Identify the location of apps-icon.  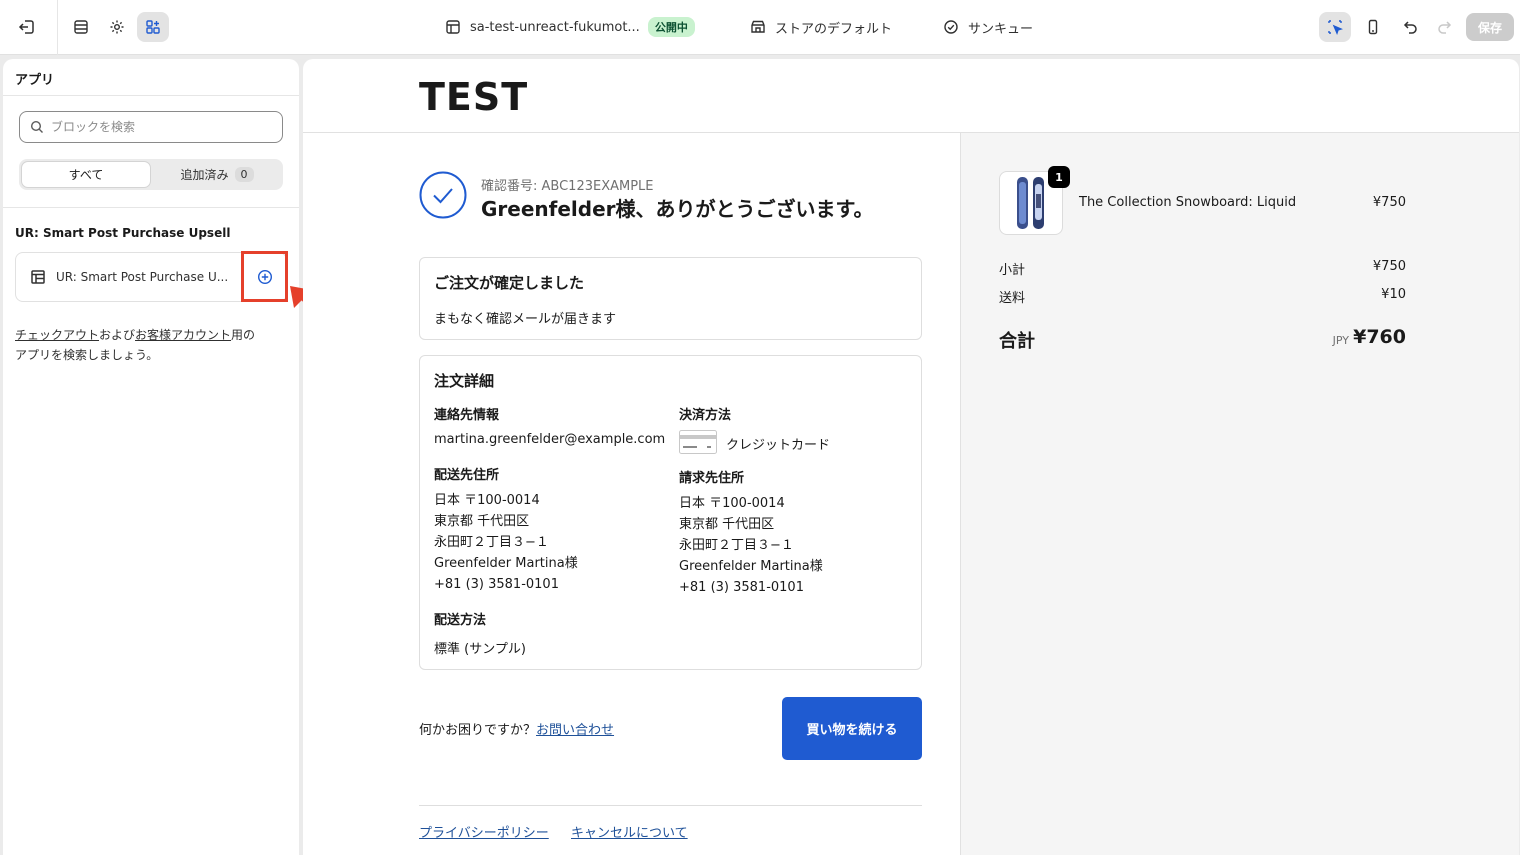
(153, 27).